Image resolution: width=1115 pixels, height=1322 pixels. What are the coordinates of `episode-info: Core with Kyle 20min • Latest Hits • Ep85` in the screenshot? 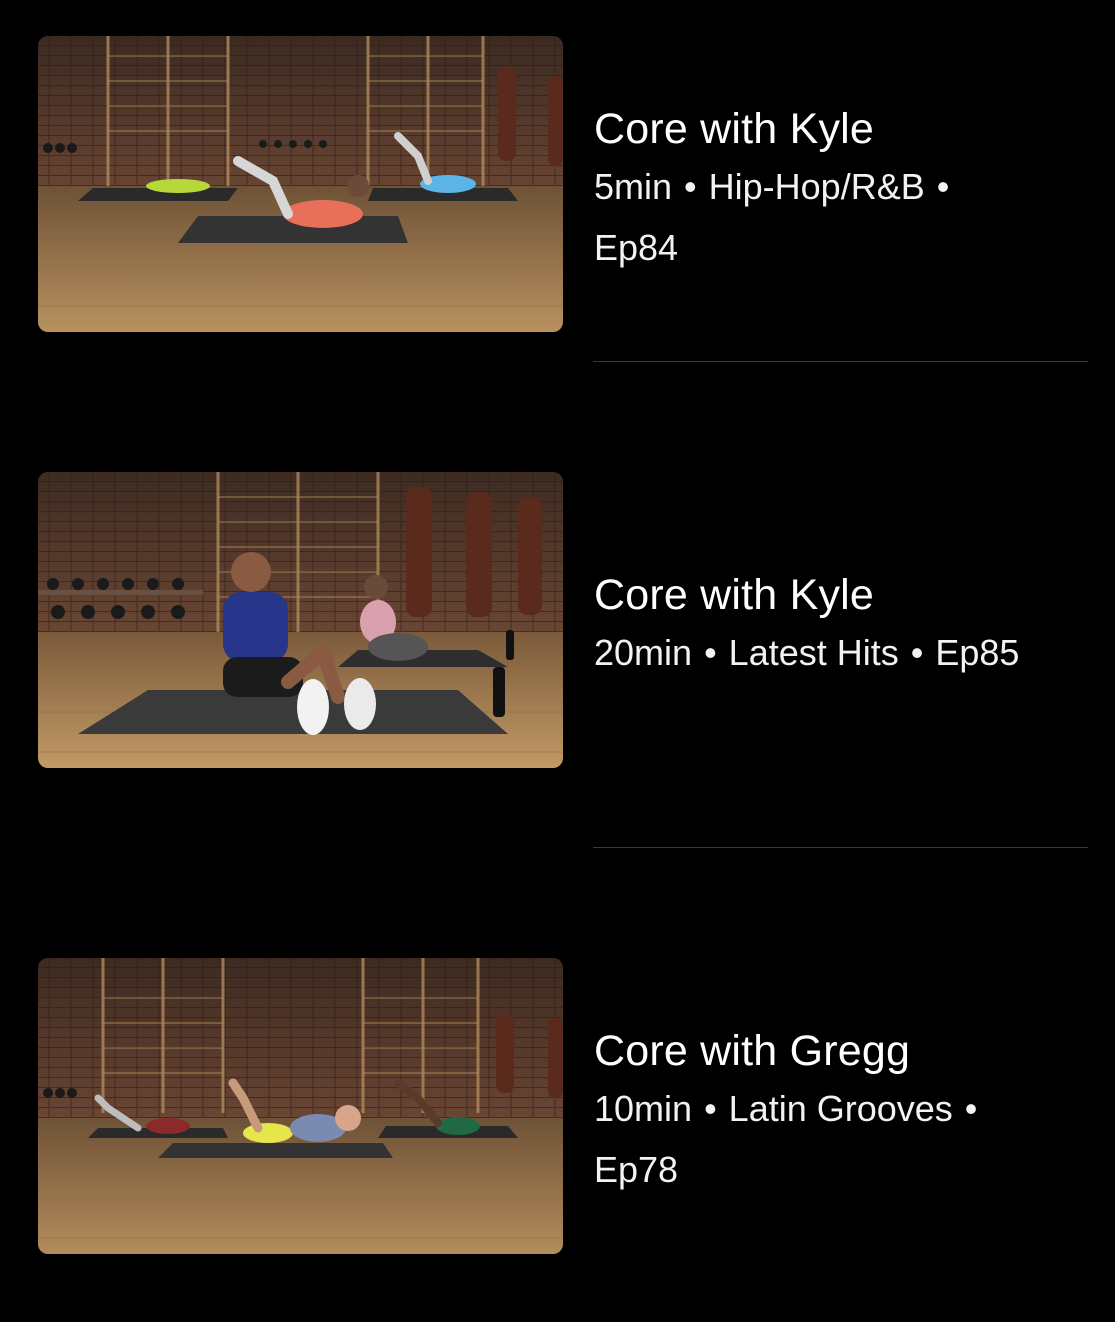 It's located at (841, 625).